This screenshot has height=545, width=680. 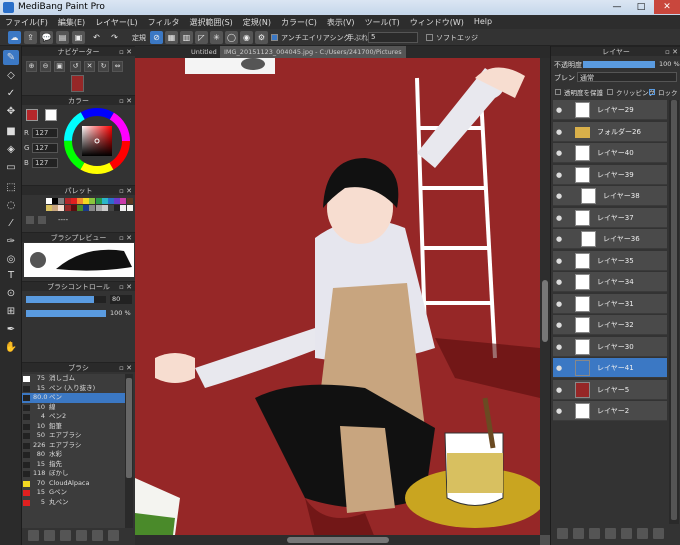 I want to click on brush-item: 80.0 ペン, so click(x=73, y=398).